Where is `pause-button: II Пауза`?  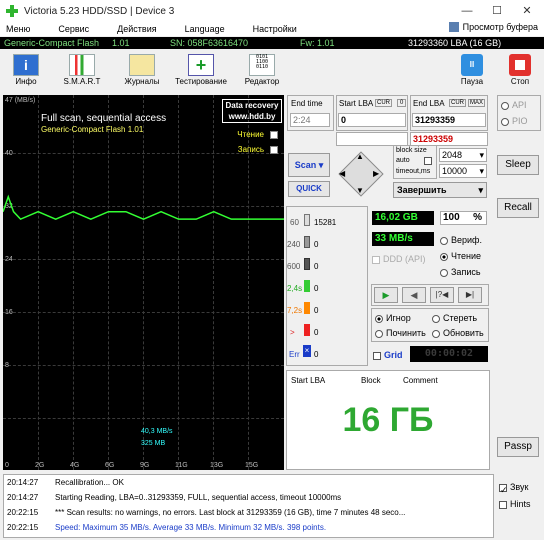 pause-button: II Пауза is located at coordinates (472, 72).